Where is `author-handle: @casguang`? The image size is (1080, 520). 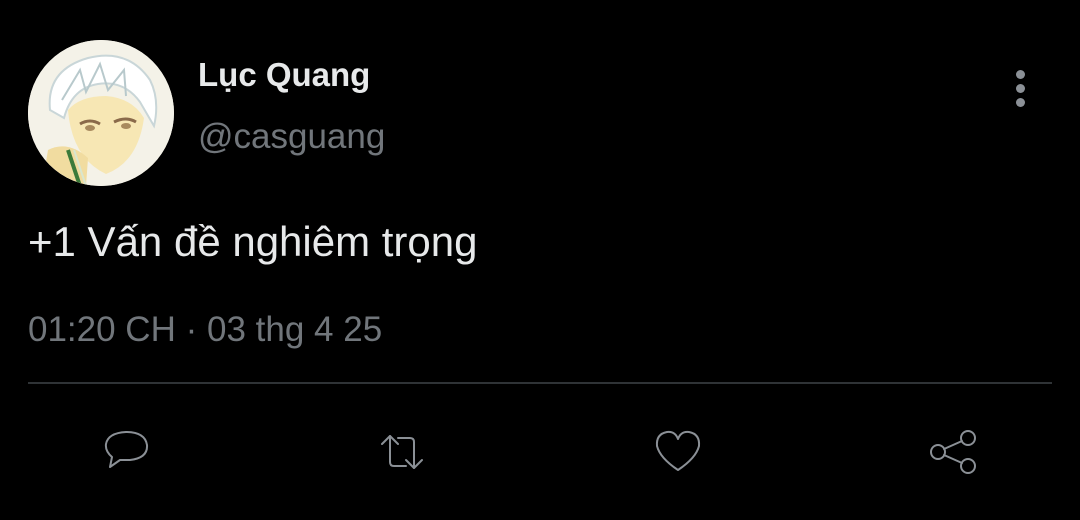 author-handle: @casguang is located at coordinates (291, 137).